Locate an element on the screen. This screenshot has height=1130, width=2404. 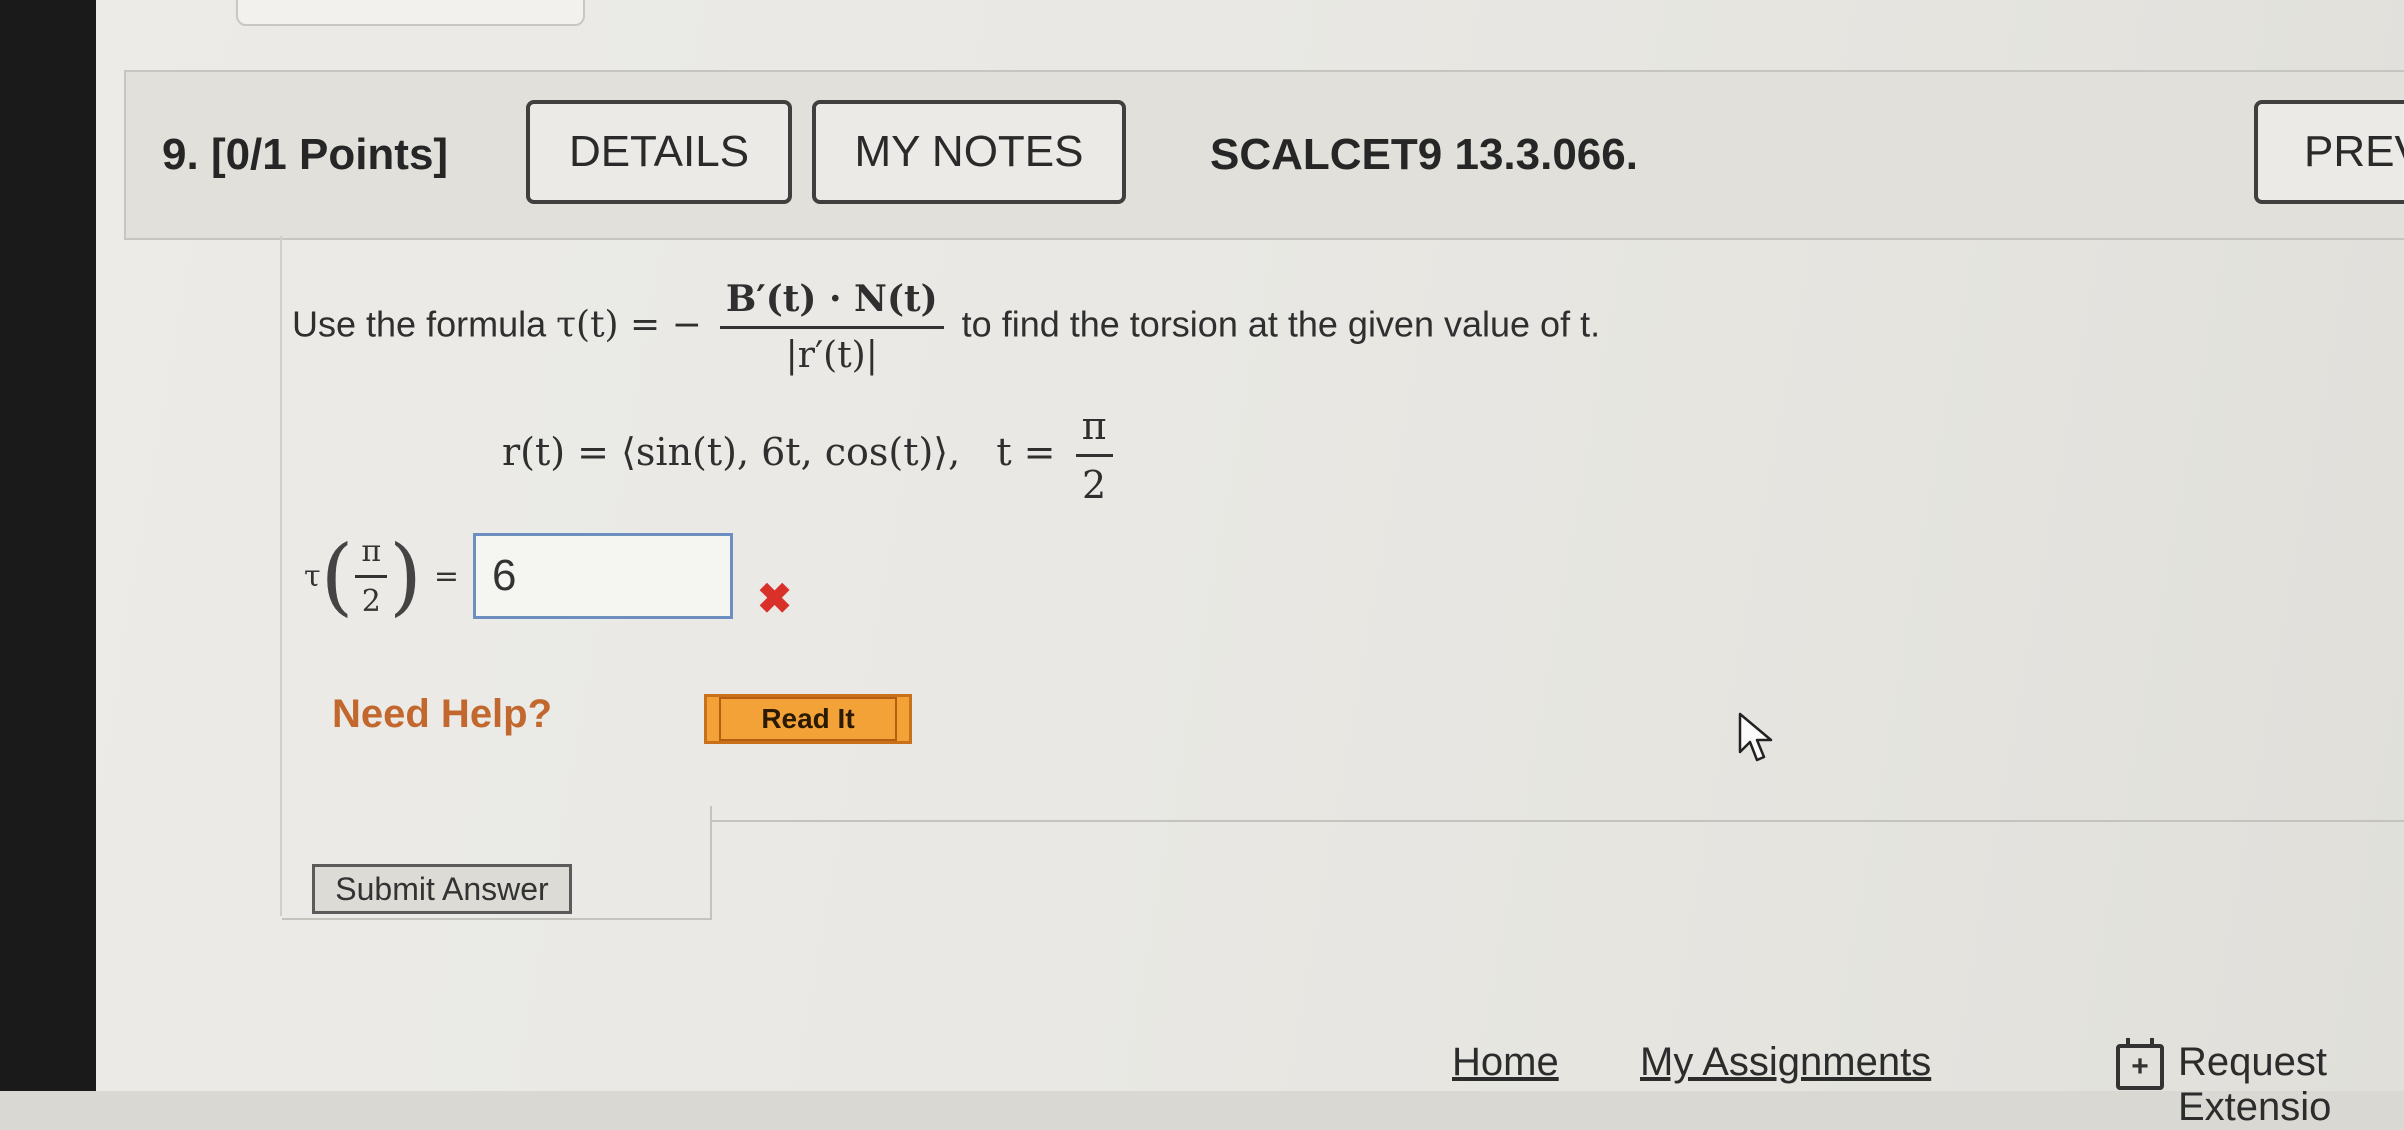
question-number-points: 9. [0/1 Points] is located at coordinates (305, 155).